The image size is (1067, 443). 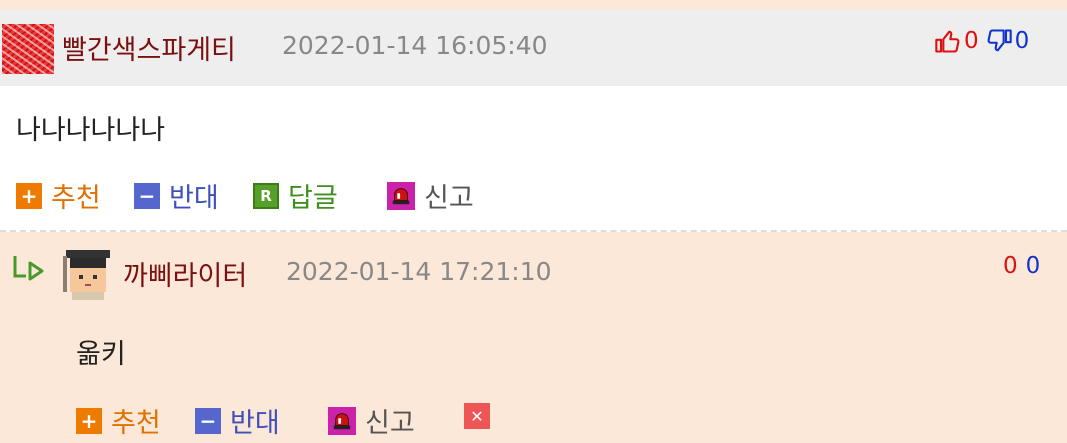 I want to click on reply-badge-icon: R, so click(x=266, y=195).